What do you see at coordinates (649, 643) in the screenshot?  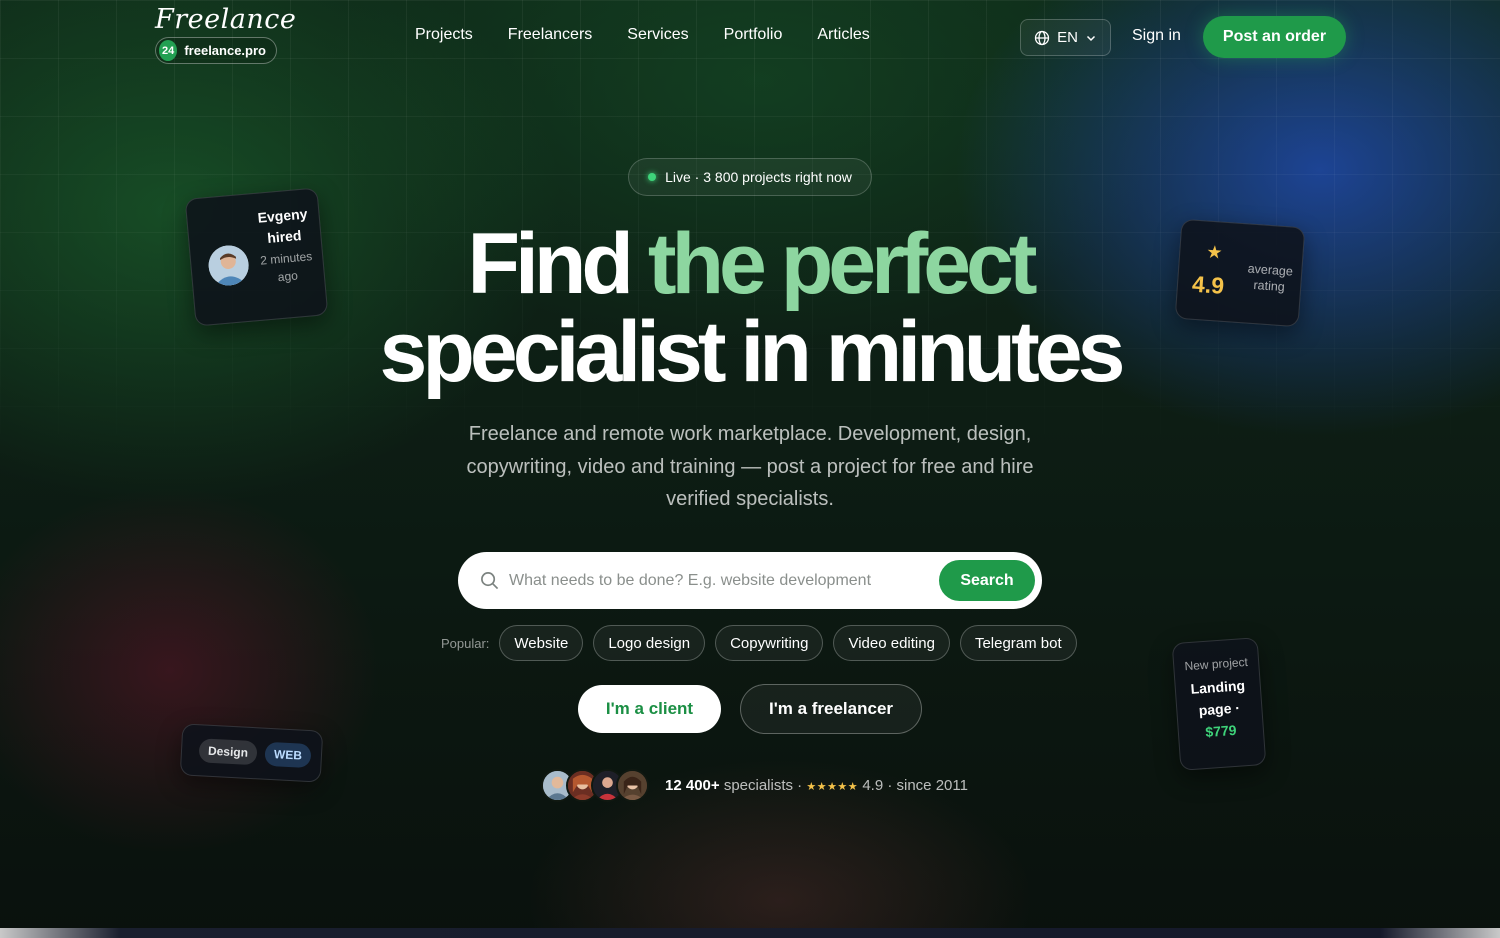 I see `popular-chip-logo-design: Logo design` at bounding box center [649, 643].